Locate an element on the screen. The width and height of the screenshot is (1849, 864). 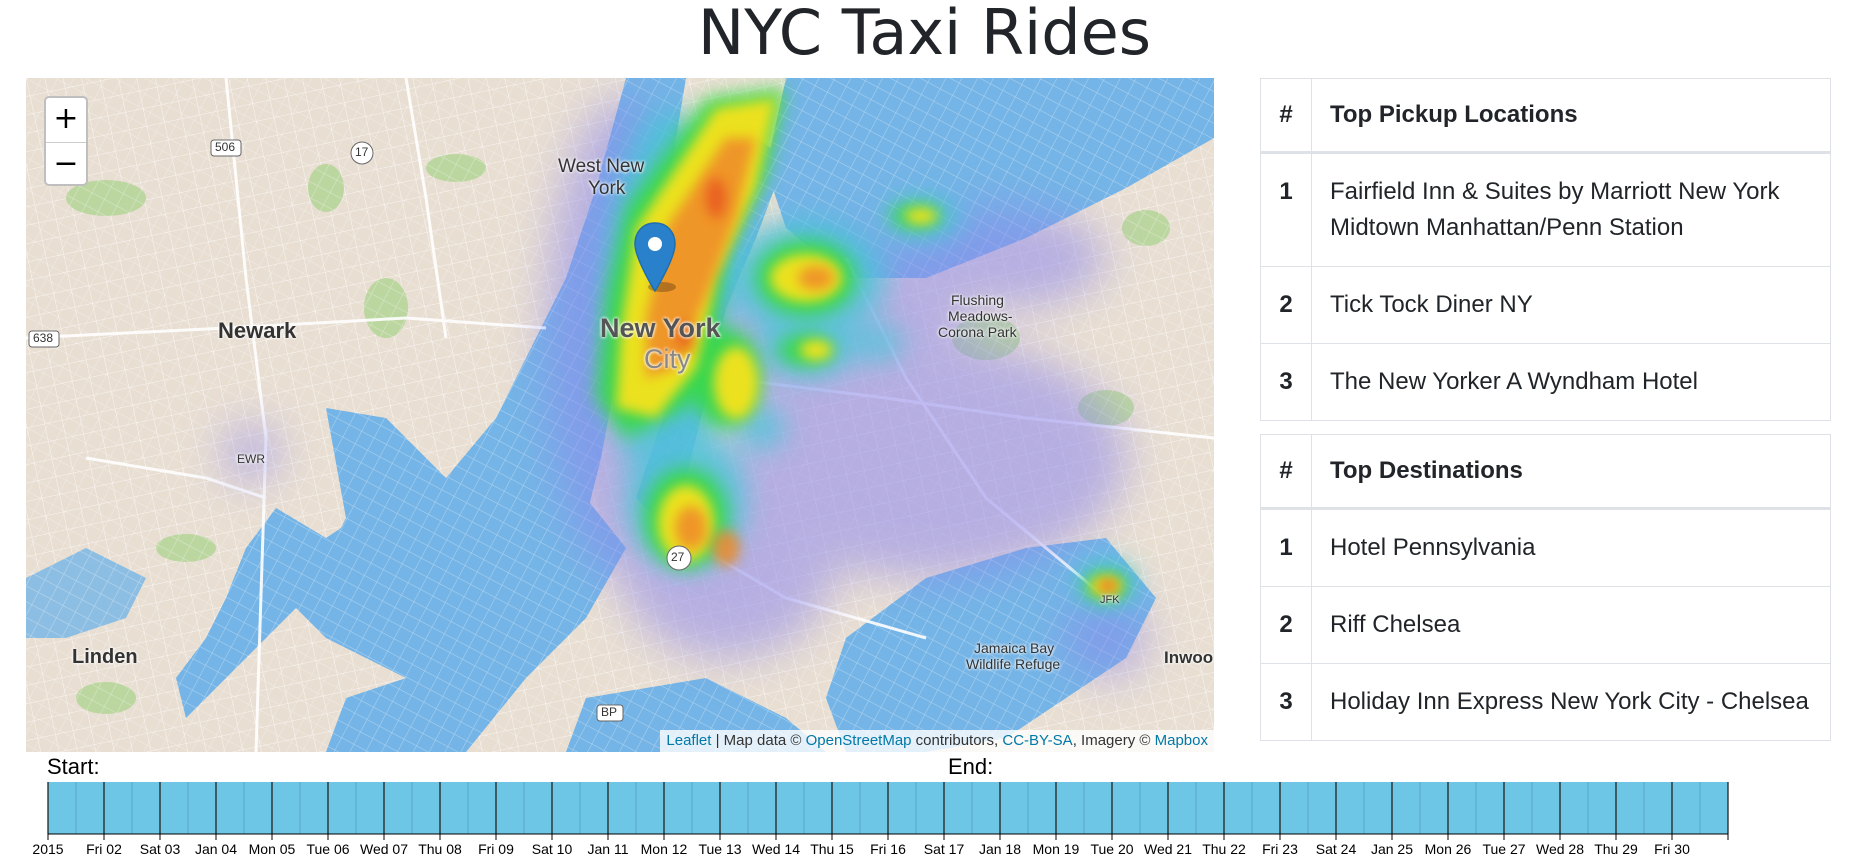
timeline-tick-label: Jan 04 is located at coordinates (216, 849).